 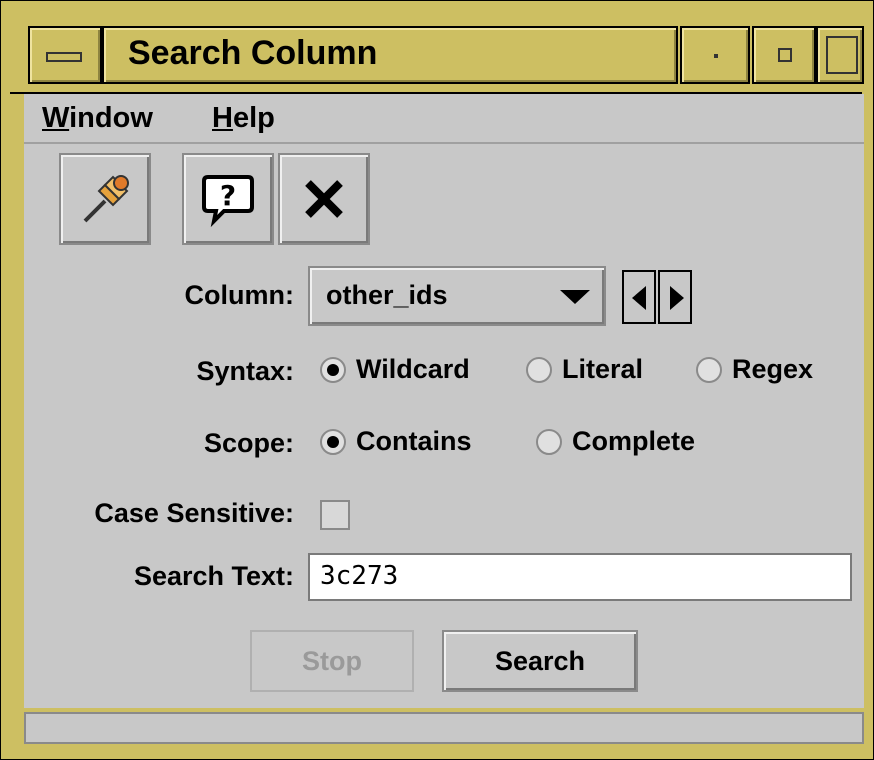 I want to click on scope-complete-label: Complete, so click(x=634, y=441).